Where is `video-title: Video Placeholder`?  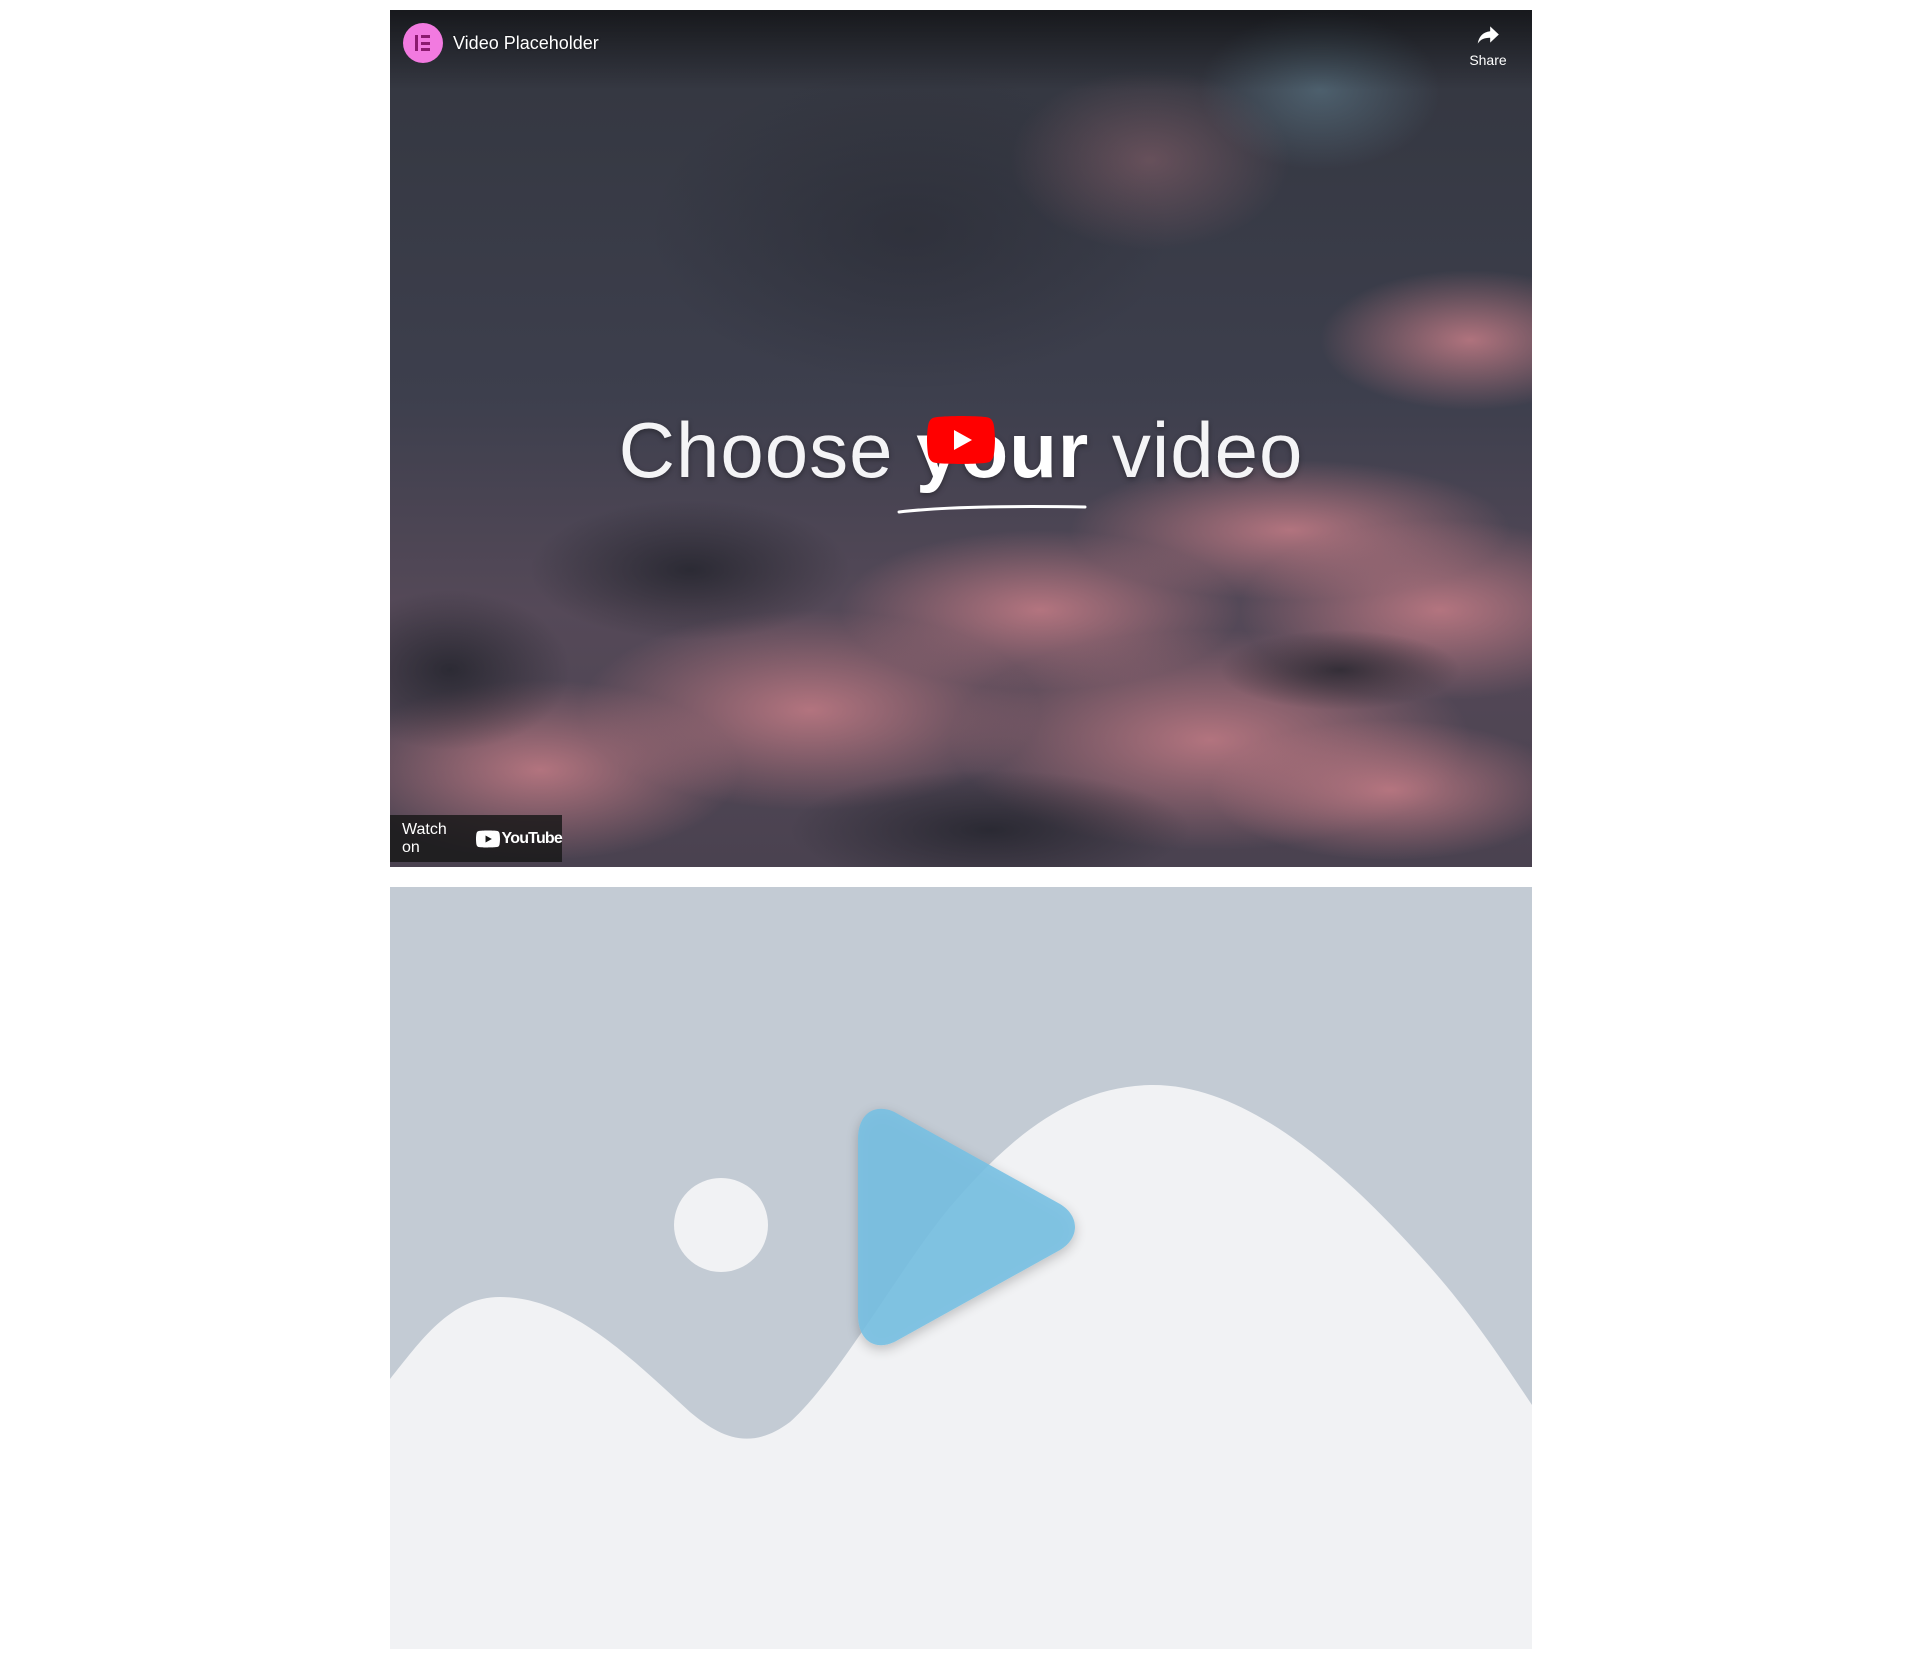
video-title: Video Placeholder is located at coordinates (526, 43).